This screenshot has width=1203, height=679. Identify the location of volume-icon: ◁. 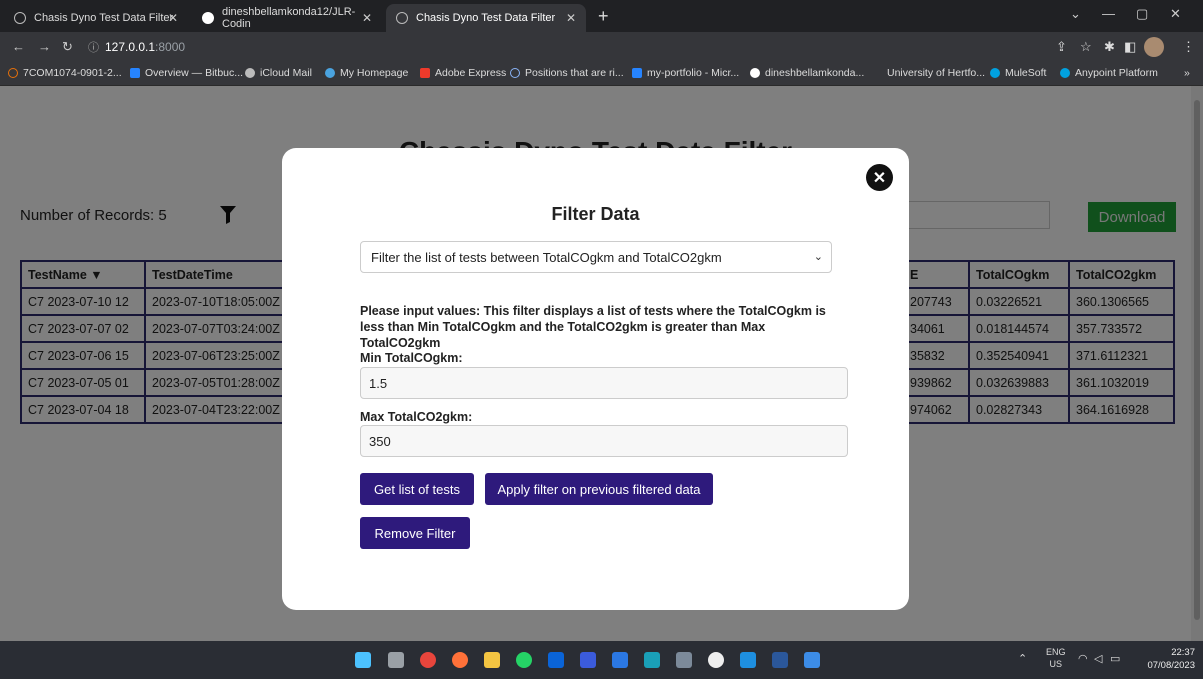
(1098, 658).